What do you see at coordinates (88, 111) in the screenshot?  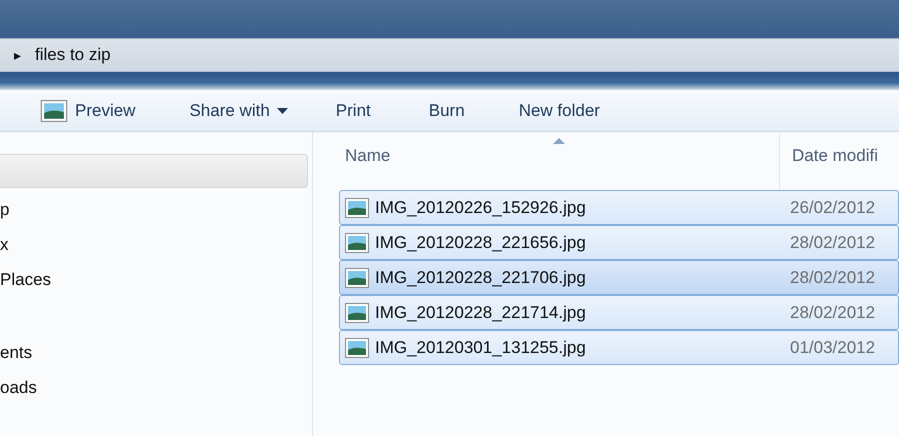 I see `toolbar-button: Preview` at bounding box center [88, 111].